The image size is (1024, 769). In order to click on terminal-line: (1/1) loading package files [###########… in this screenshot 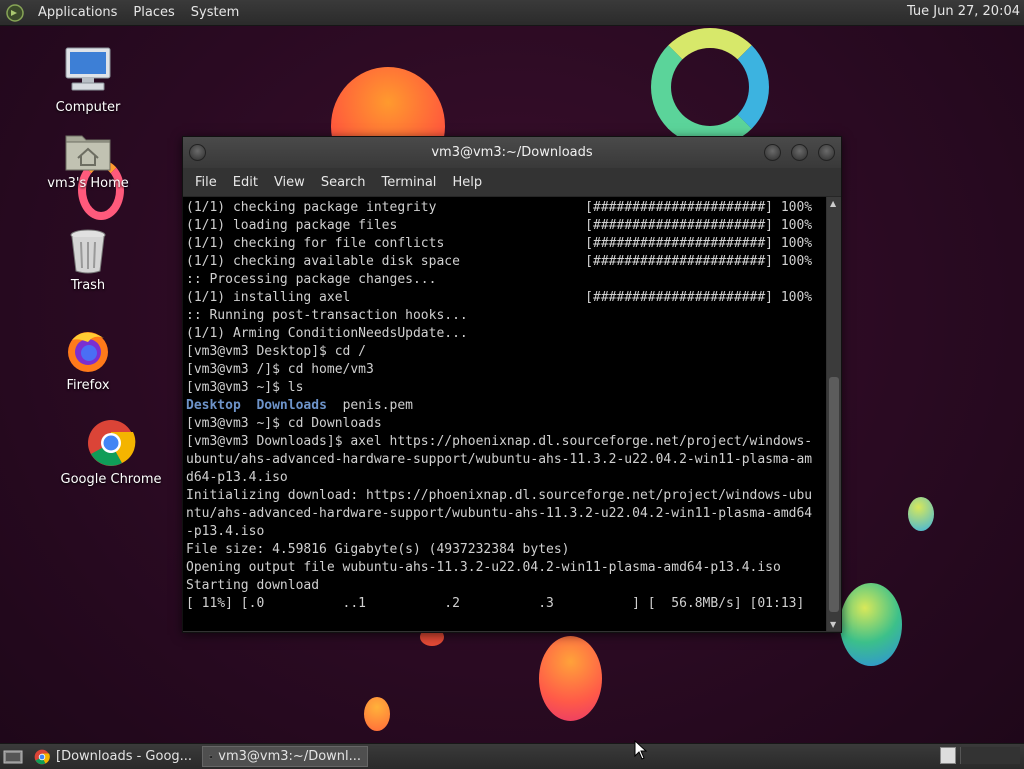, I will do `click(499, 225)`.